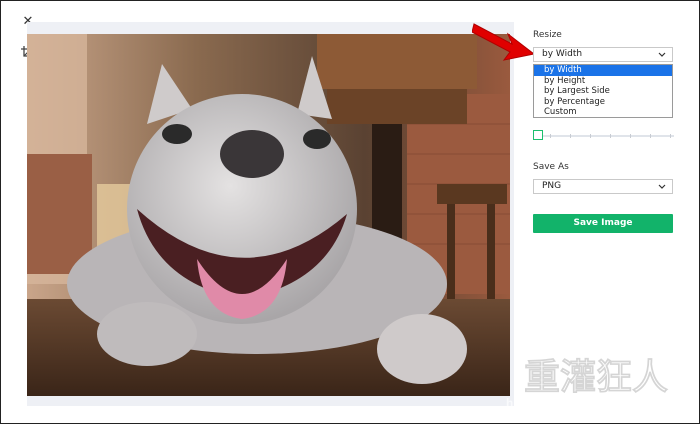  I want to click on resize-option-by-largest-side: by Largest Side, so click(603, 91).